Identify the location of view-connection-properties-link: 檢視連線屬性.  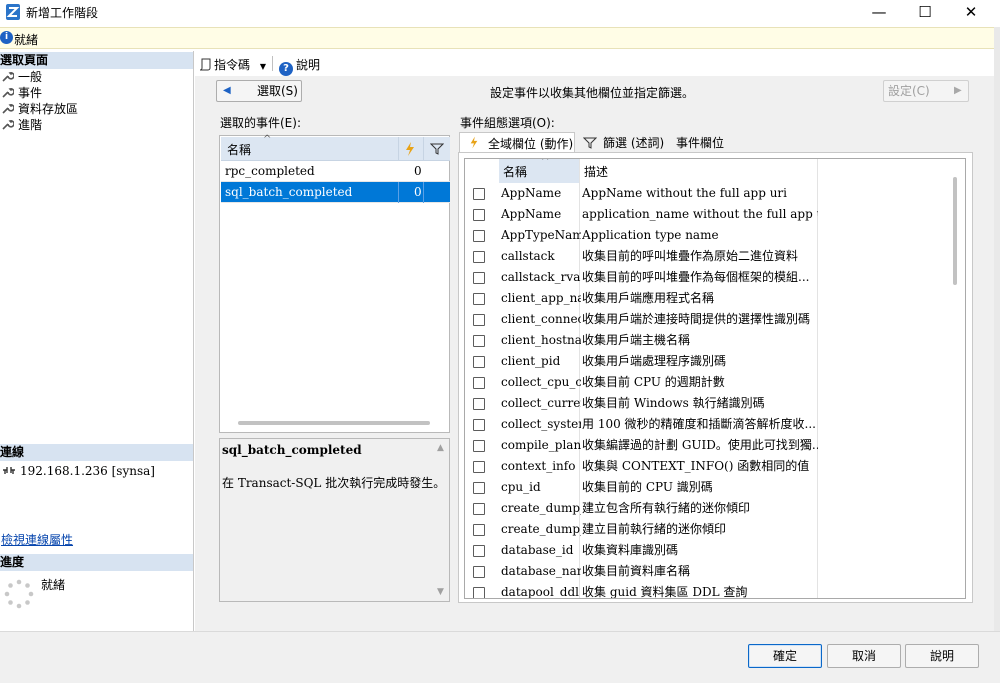
(37, 539).